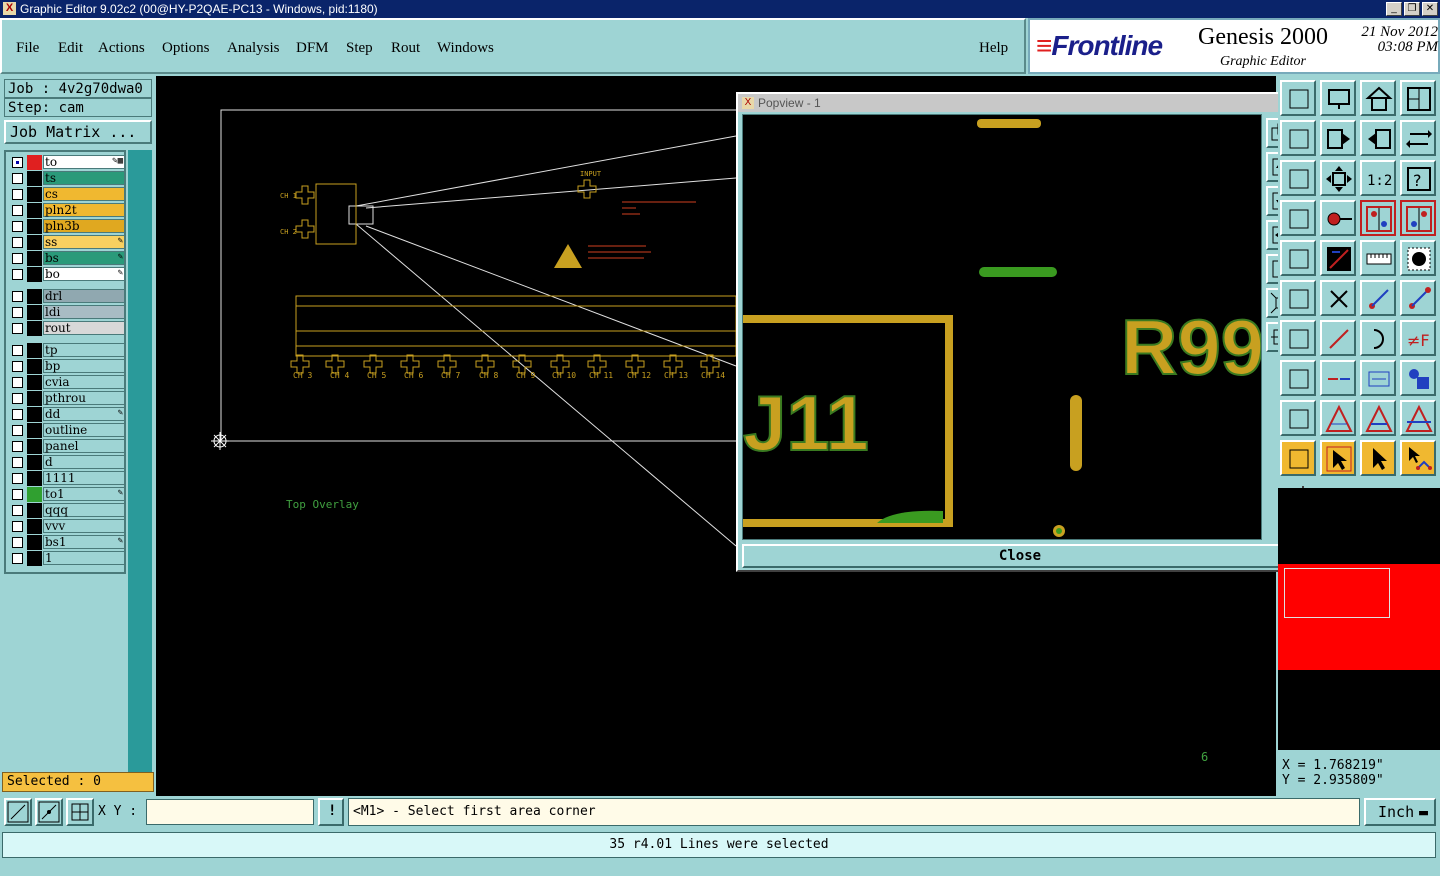 The image size is (1440, 876). I want to click on layer-name: to1, so click(84, 494).